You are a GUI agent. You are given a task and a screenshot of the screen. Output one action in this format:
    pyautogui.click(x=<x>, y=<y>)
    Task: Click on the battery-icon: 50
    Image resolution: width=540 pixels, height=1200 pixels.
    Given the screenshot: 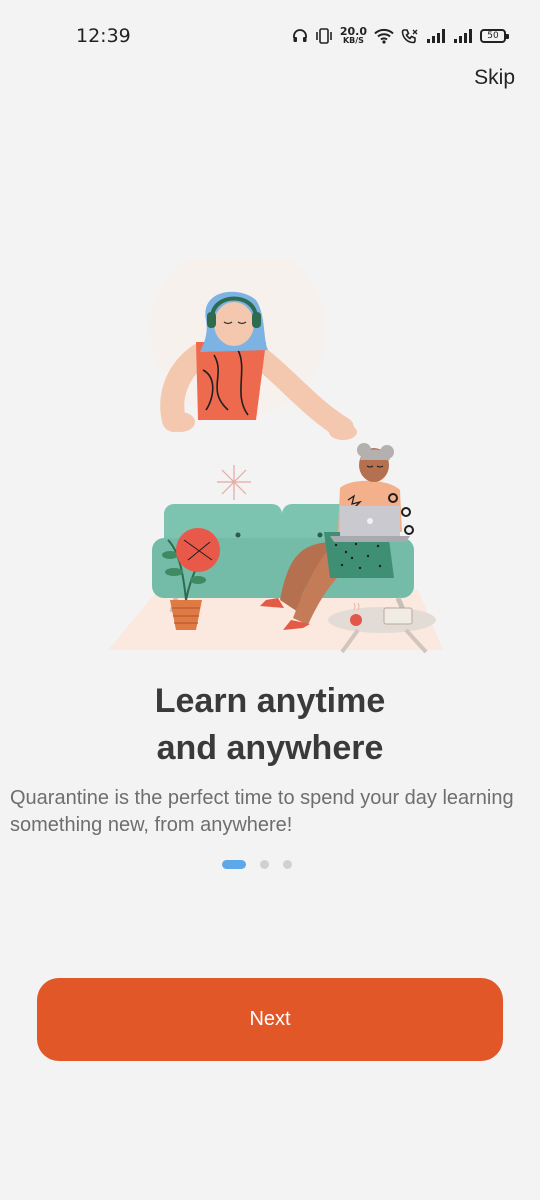 What is the action you would take?
    pyautogui.click(x=494, y=36)
    